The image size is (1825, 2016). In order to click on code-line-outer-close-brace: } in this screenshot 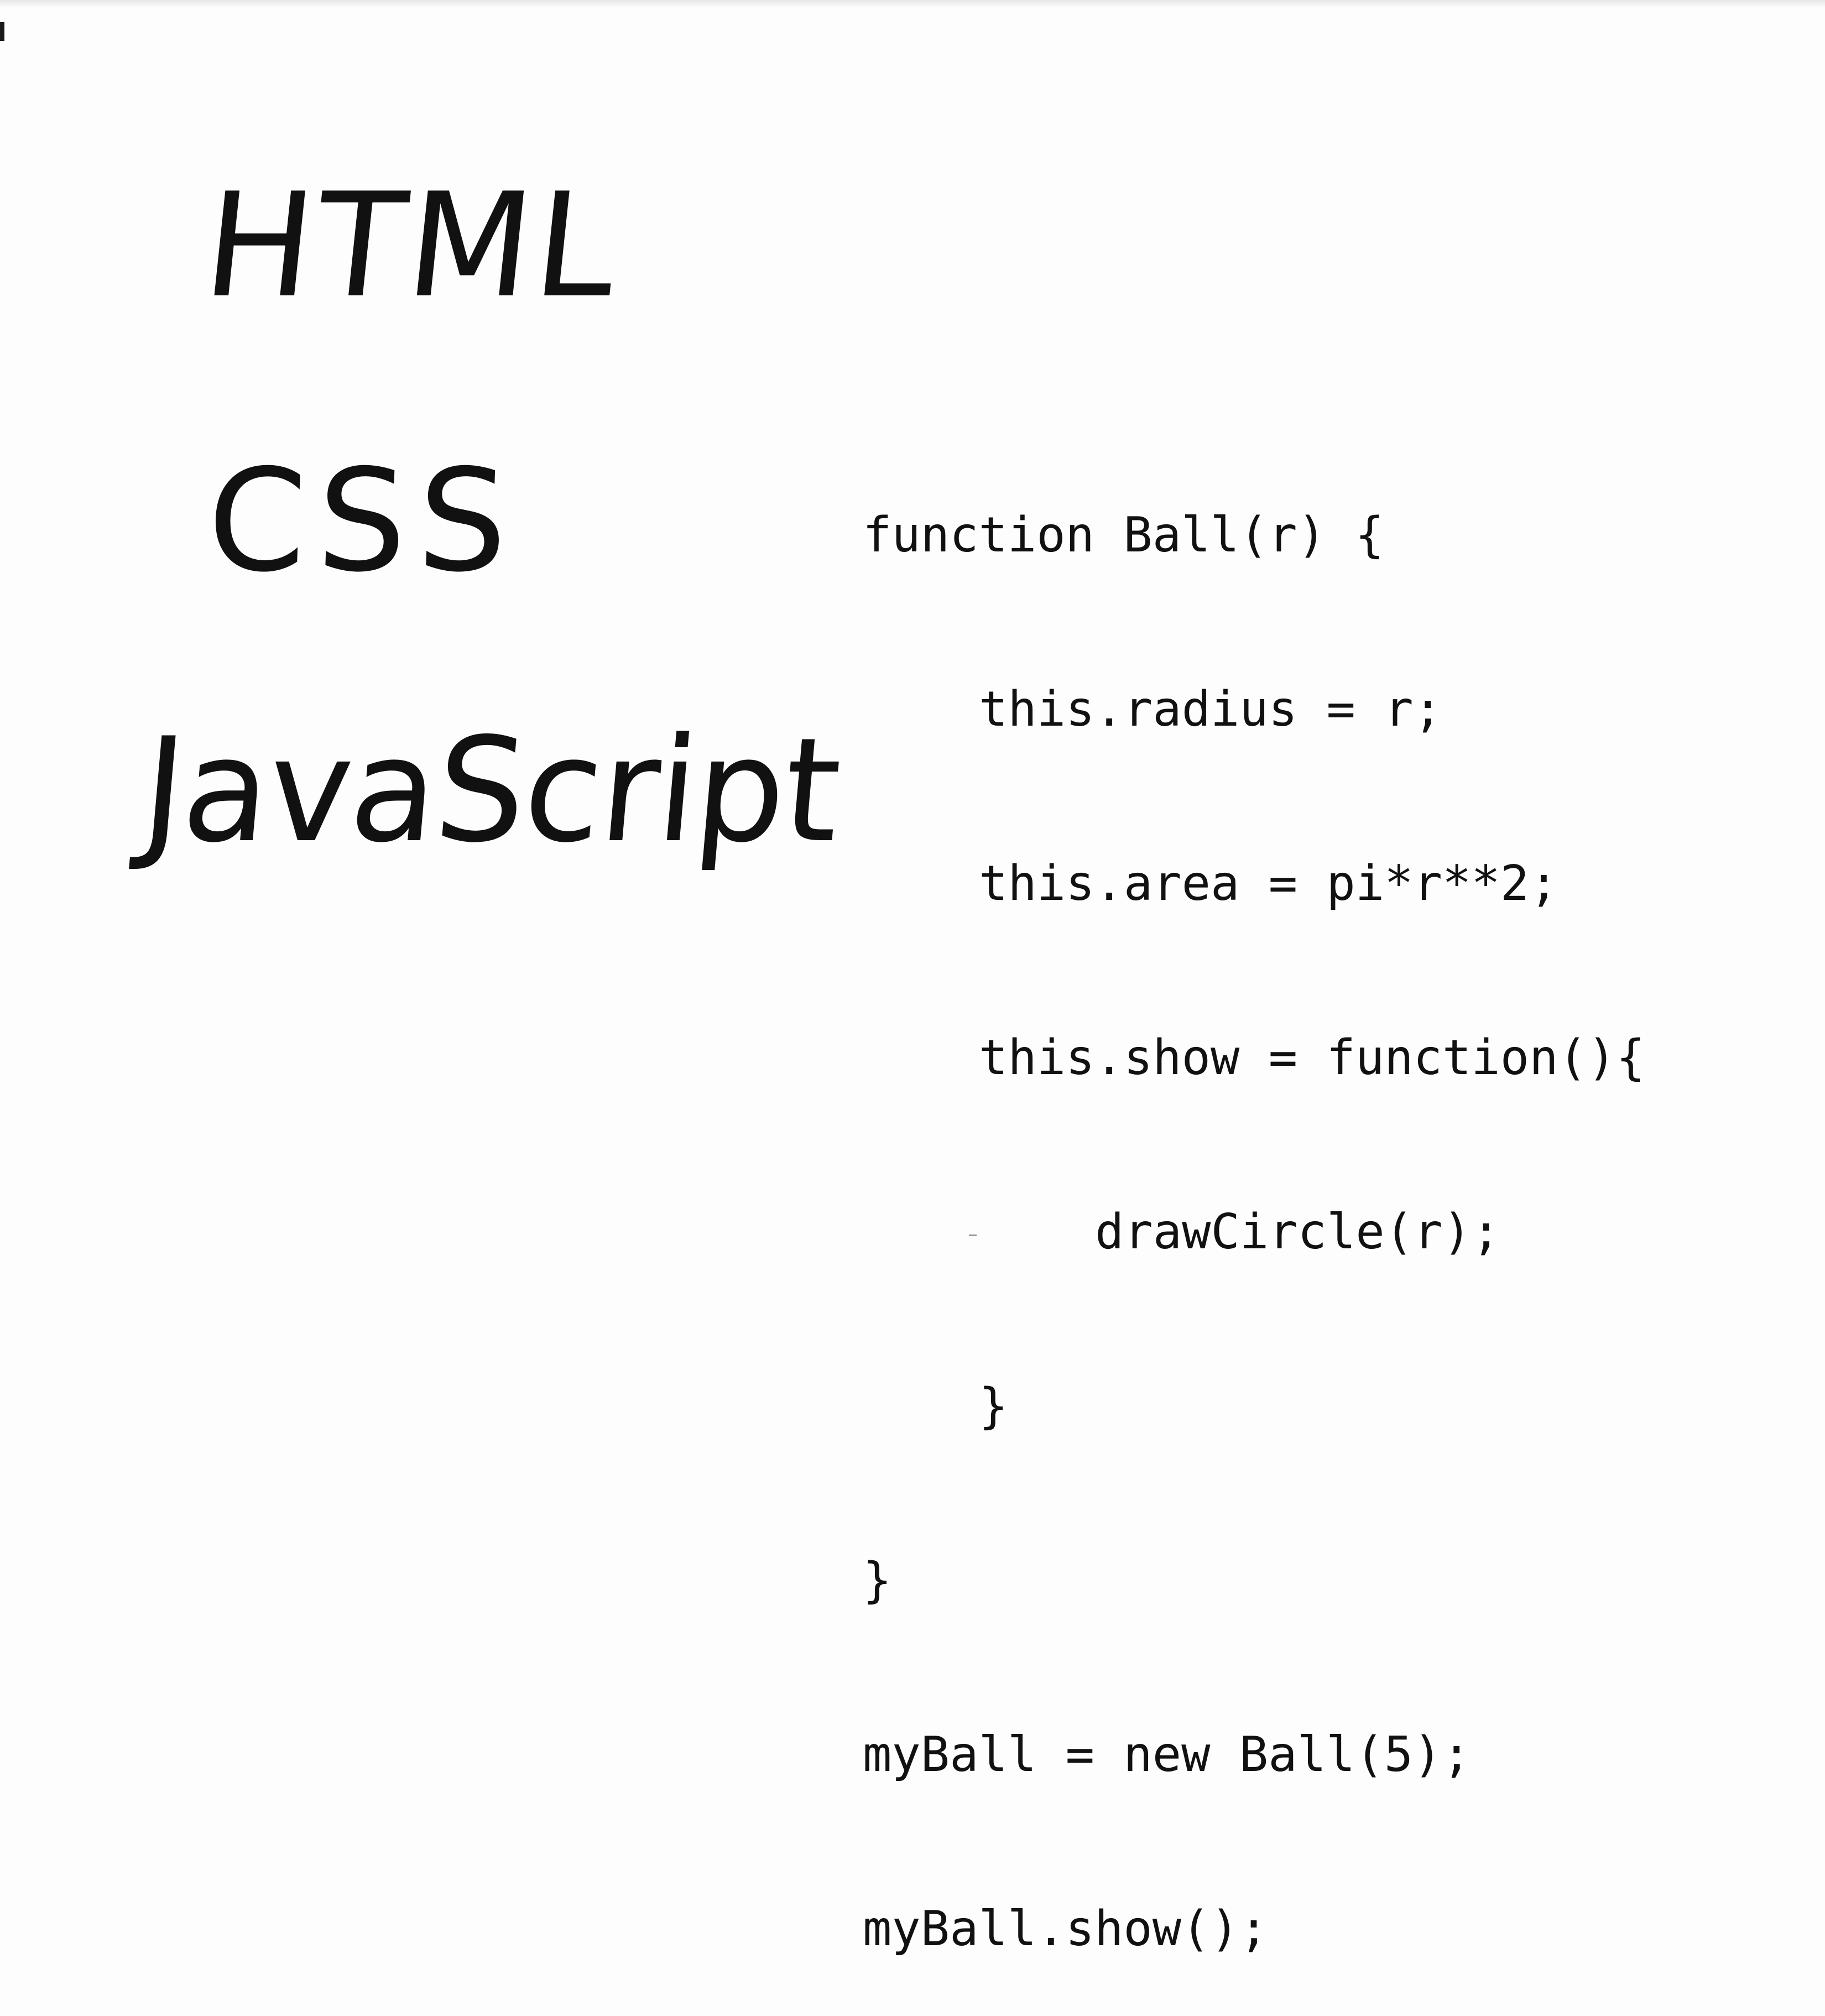, I will do `click(877, 1580)`.